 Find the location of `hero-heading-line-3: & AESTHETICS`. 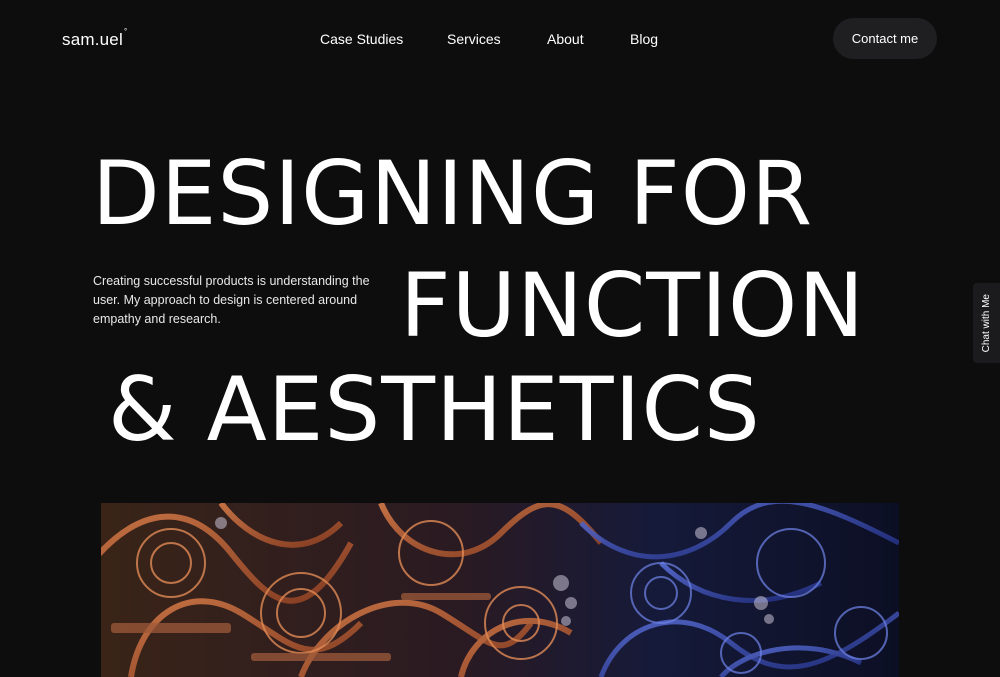

hero-heading-line-3: & AESTHETICS is located at coordinates (434, 409).